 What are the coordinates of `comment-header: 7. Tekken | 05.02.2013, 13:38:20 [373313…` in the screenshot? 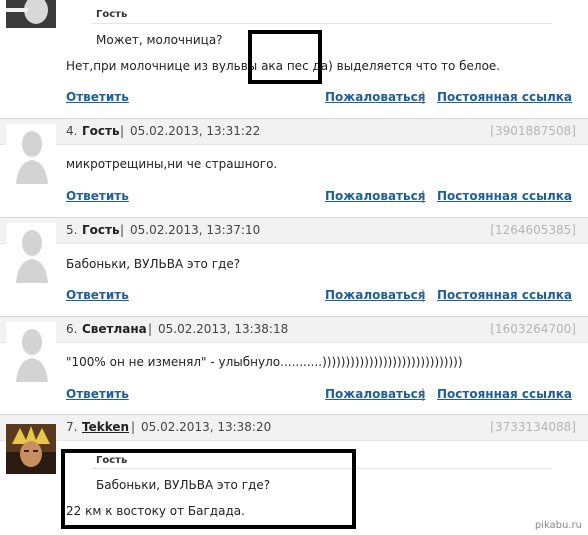 It's located at (294, 427).